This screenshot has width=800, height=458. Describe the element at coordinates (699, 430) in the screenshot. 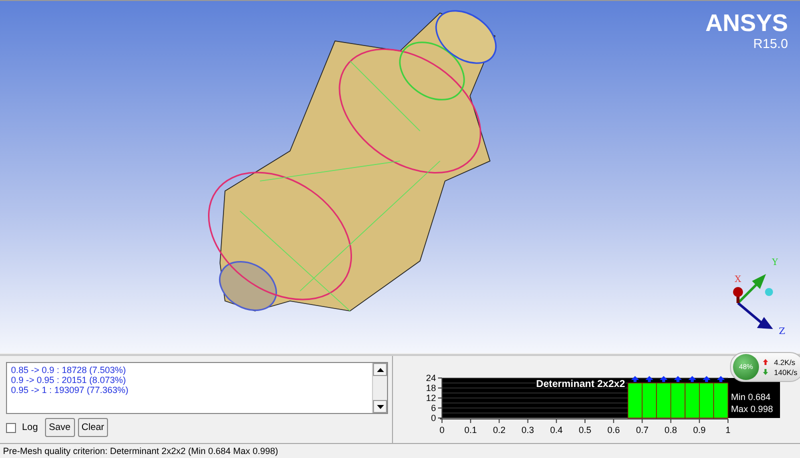

I see `tick-label: 0.9` at that location.